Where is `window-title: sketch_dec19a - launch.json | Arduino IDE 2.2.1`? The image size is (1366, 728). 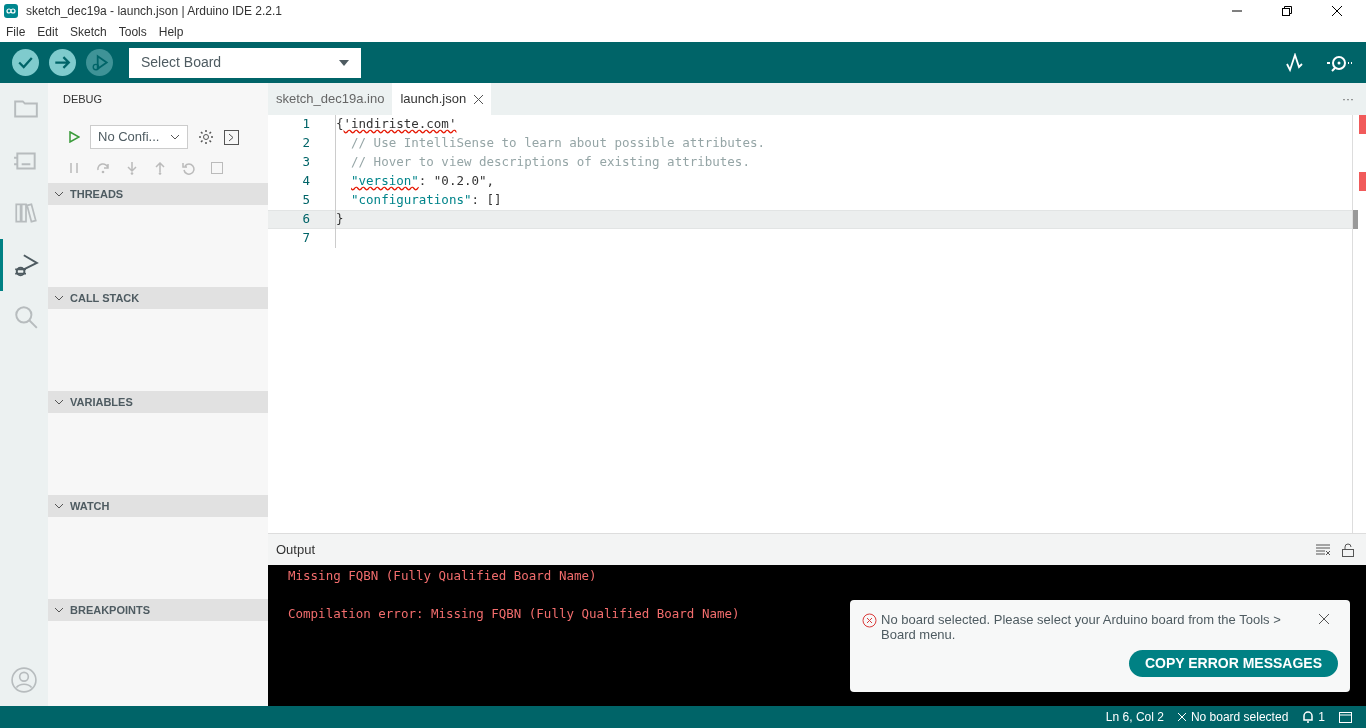
window-title: sketch_dec19a - launch.json | Arduino IDE 2.2.1 is located at coordinates (154, 11).